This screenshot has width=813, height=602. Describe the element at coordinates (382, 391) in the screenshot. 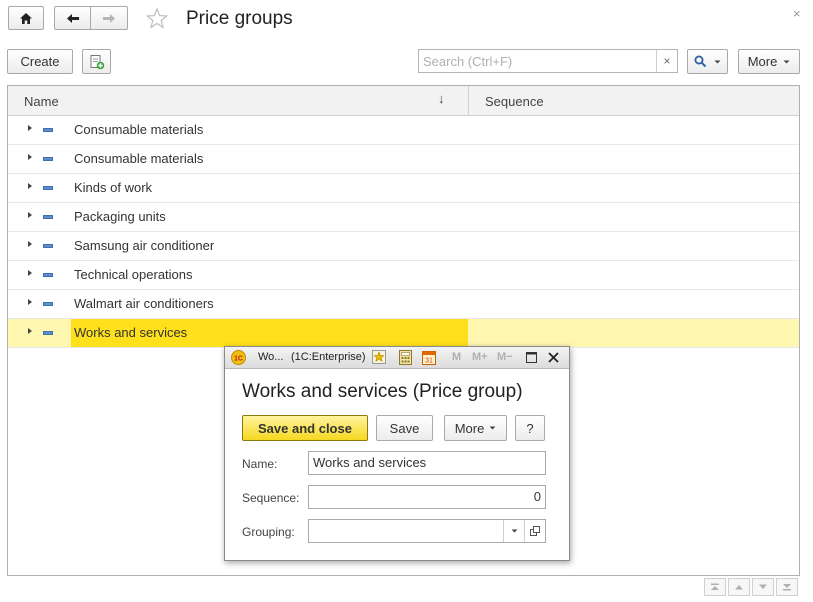

I see `dialog-heading: Works and services (Price group)` at that location.